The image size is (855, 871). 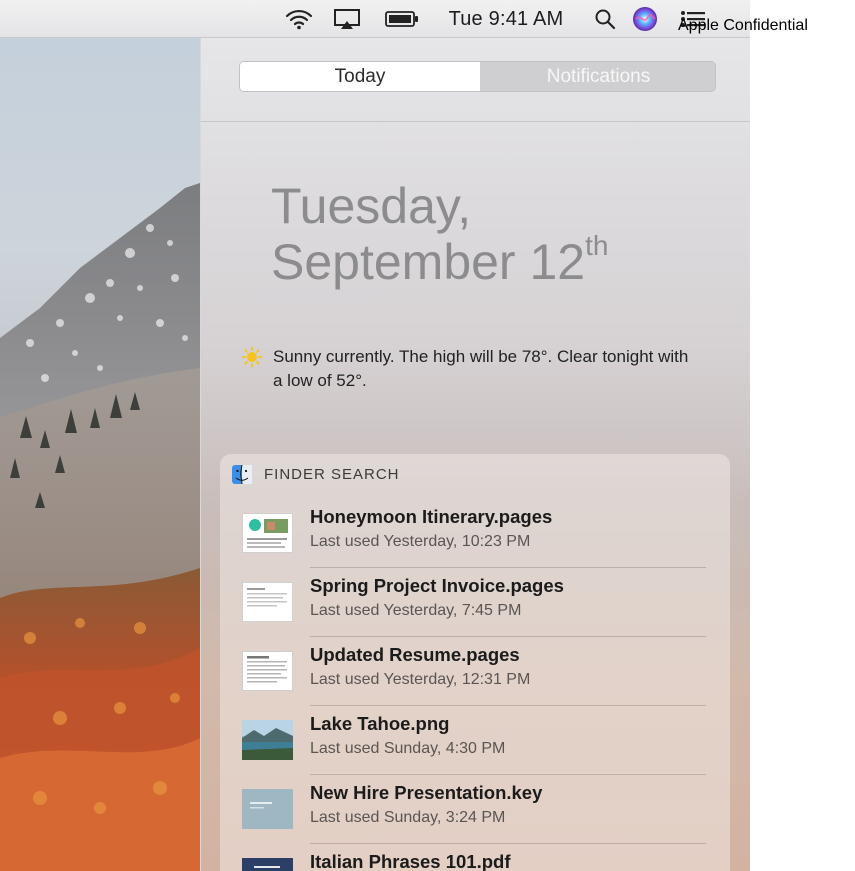 I want to click on finder-icon, so click(x=242, y=474).